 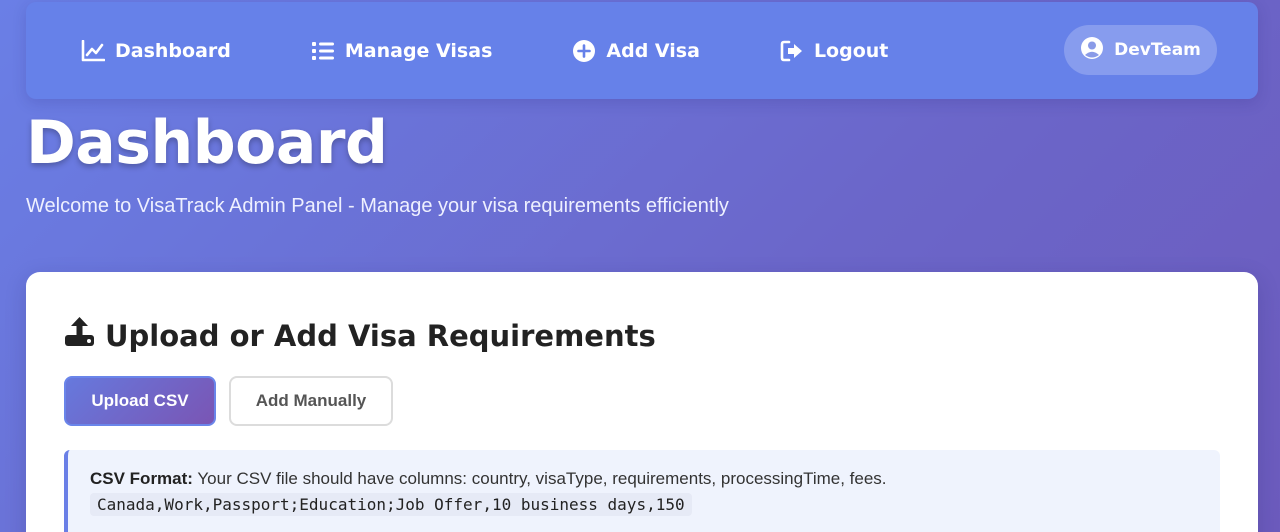 What do you see at coordinates (207, 143) in the screenshot?
I see `page-title: Dashboard` at bounding box center [207, 143].